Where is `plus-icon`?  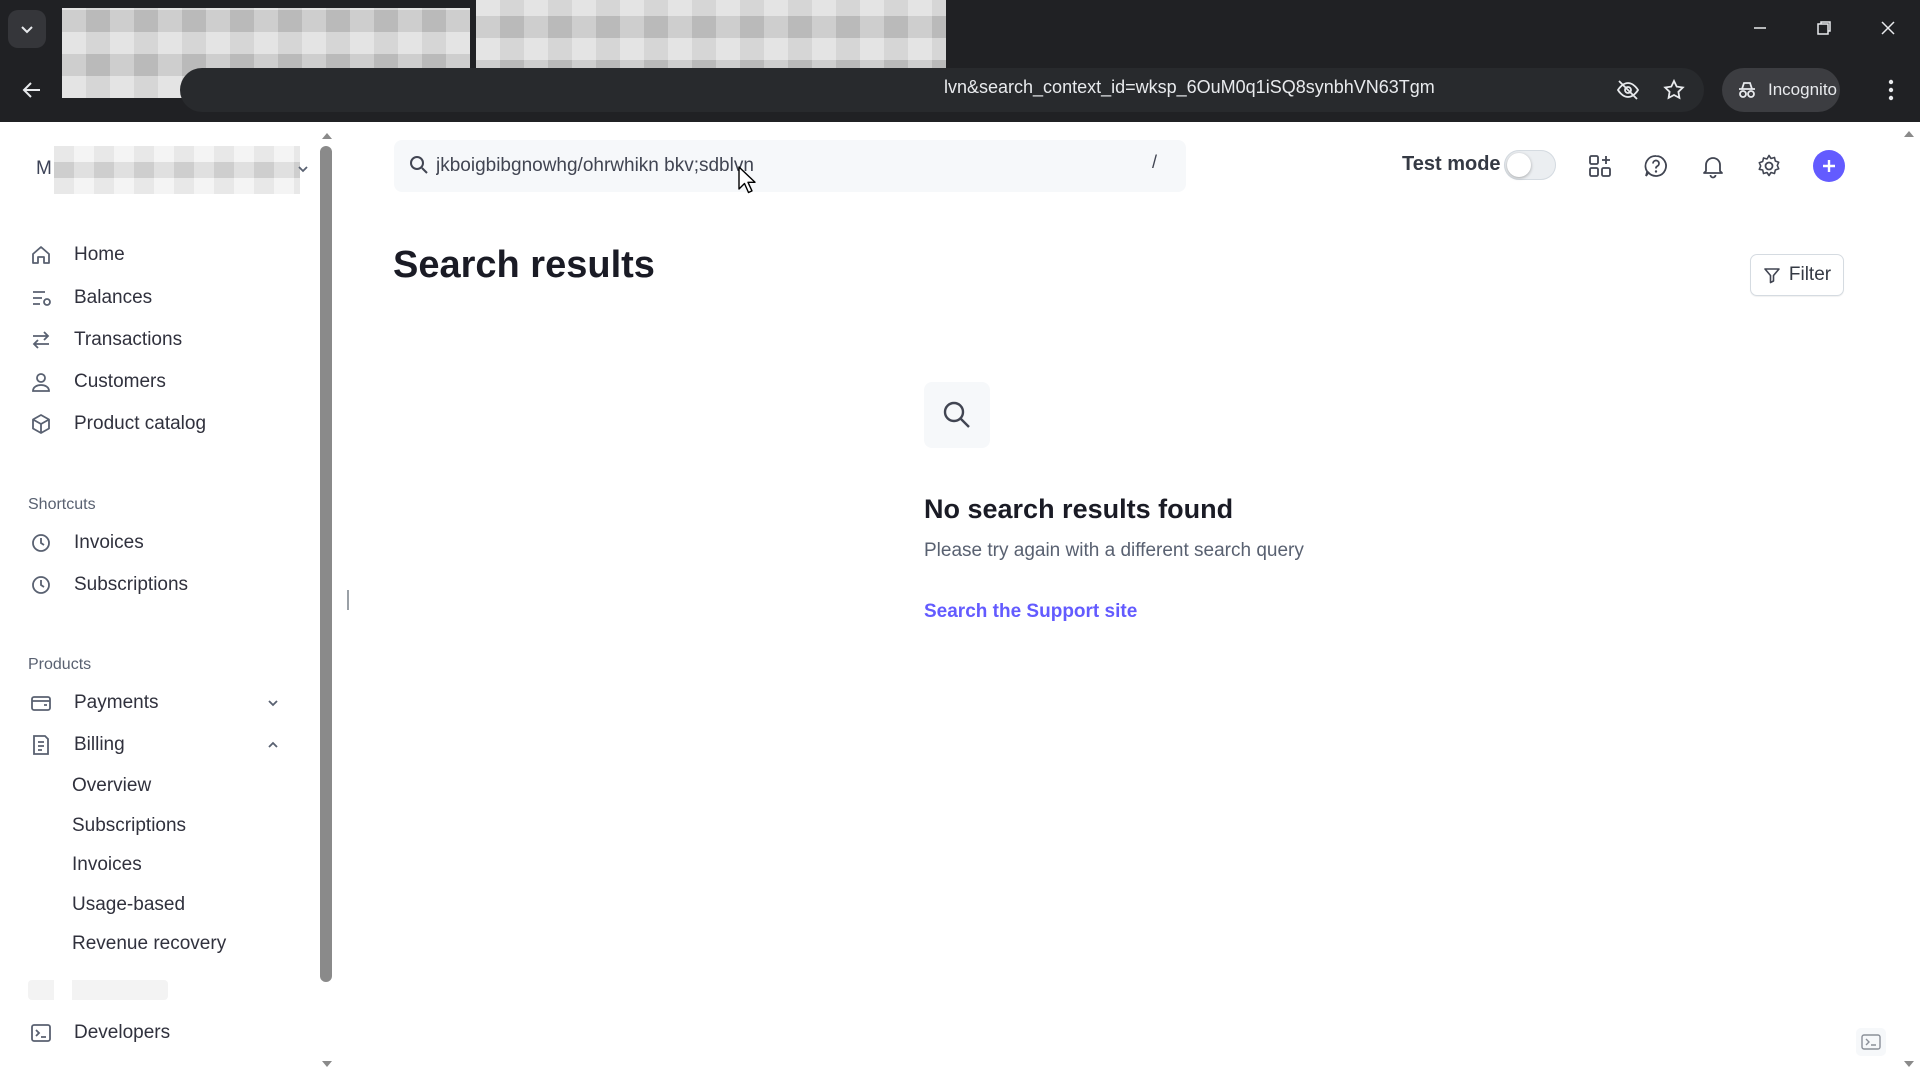 plus-icon is located at coordinates (1829, 166).